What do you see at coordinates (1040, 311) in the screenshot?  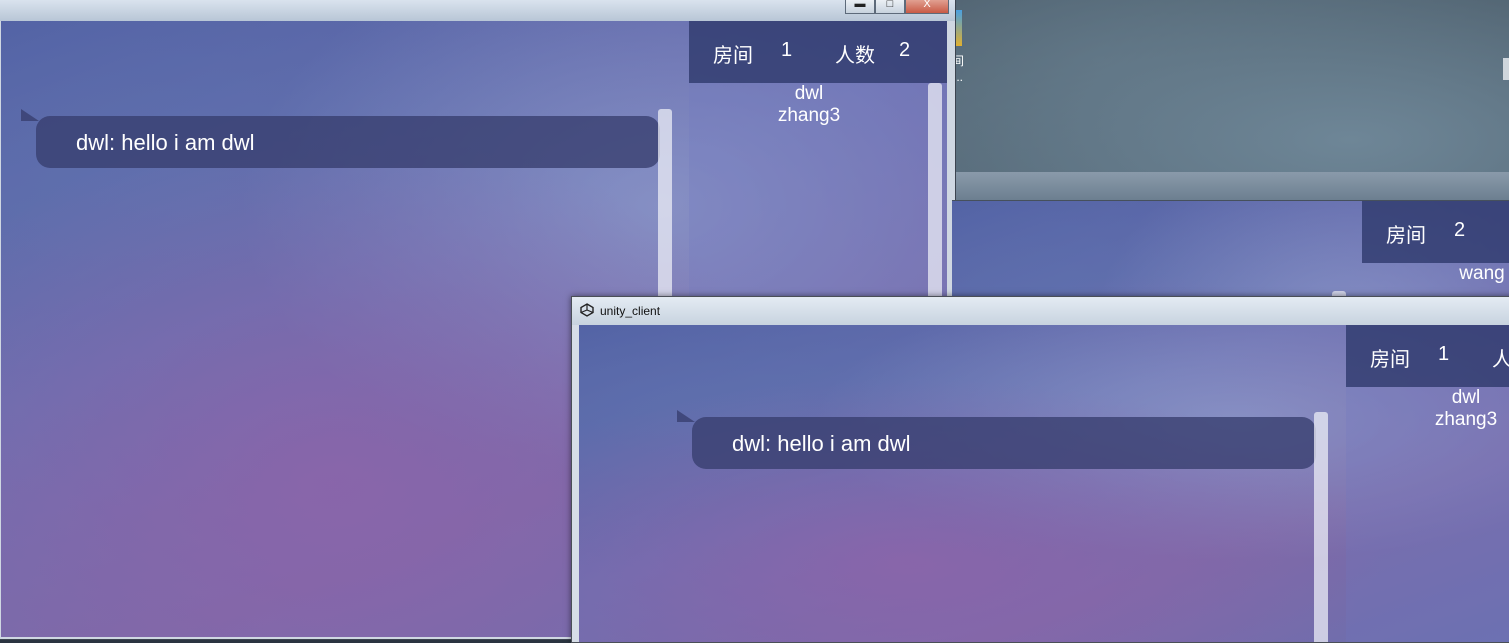 I see `window-titlebar: unity_client` at bounding box center [1040, 311].